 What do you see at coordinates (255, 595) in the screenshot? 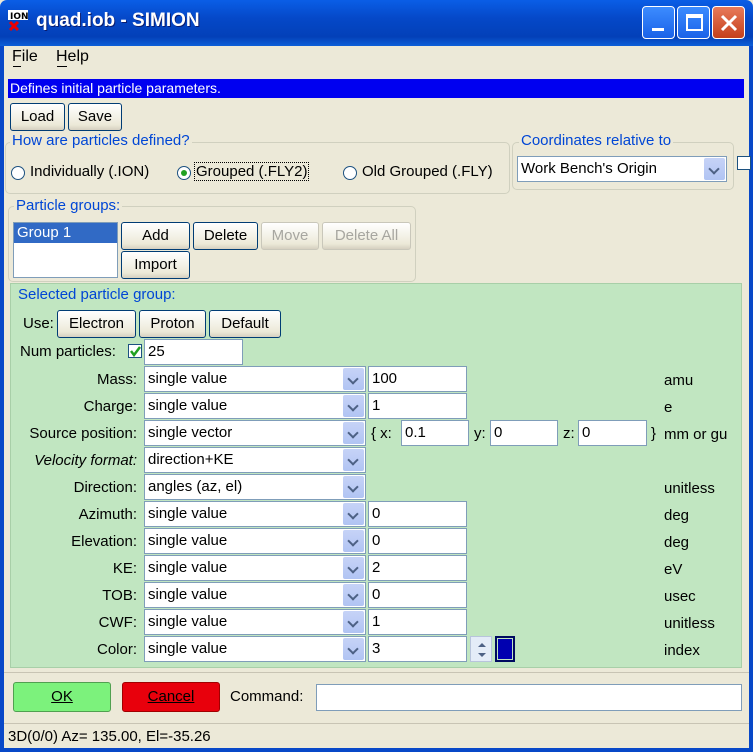
I see `tob-mode-select: single value` at bounding box center [255, 595].